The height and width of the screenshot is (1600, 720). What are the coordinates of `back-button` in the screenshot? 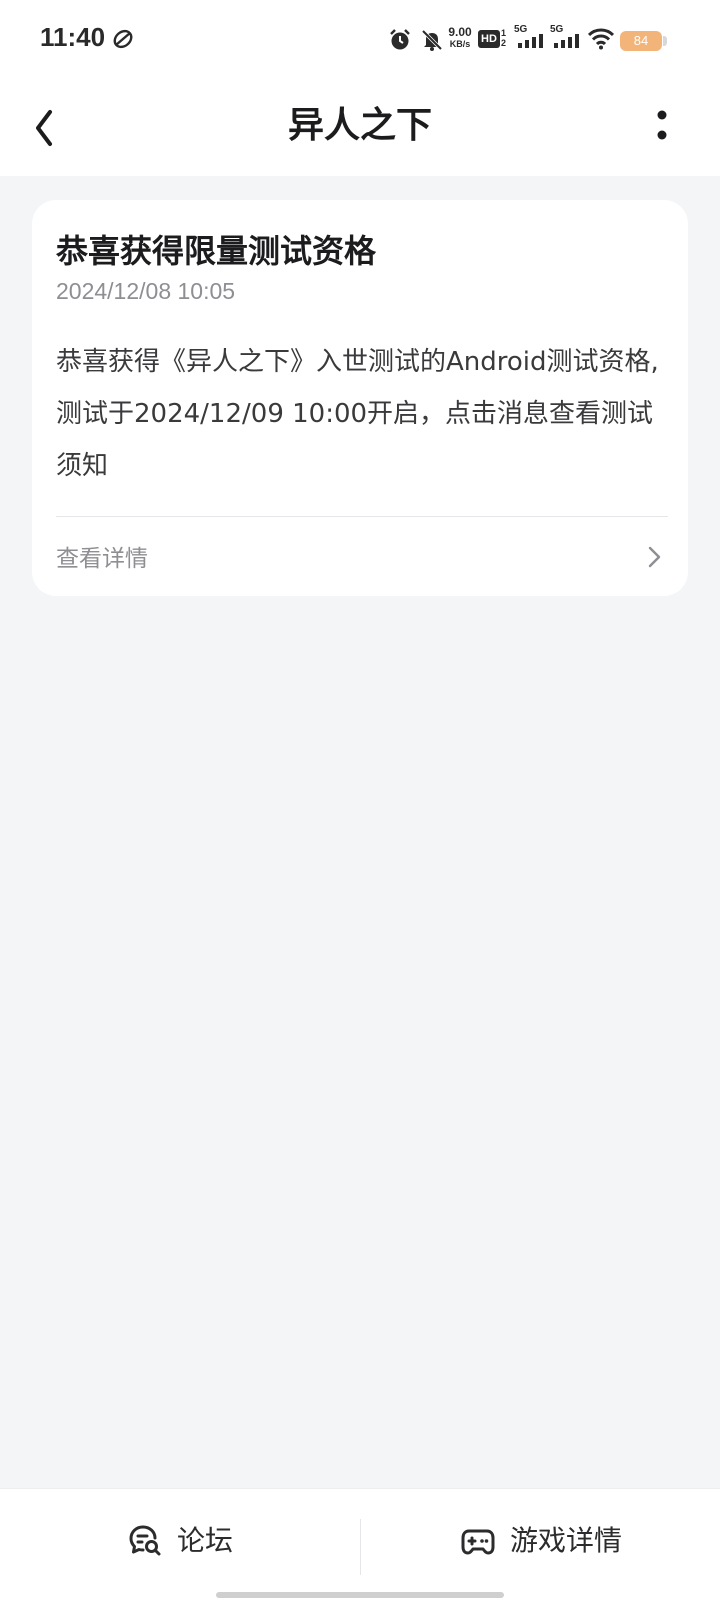 It's located at (46, 128).